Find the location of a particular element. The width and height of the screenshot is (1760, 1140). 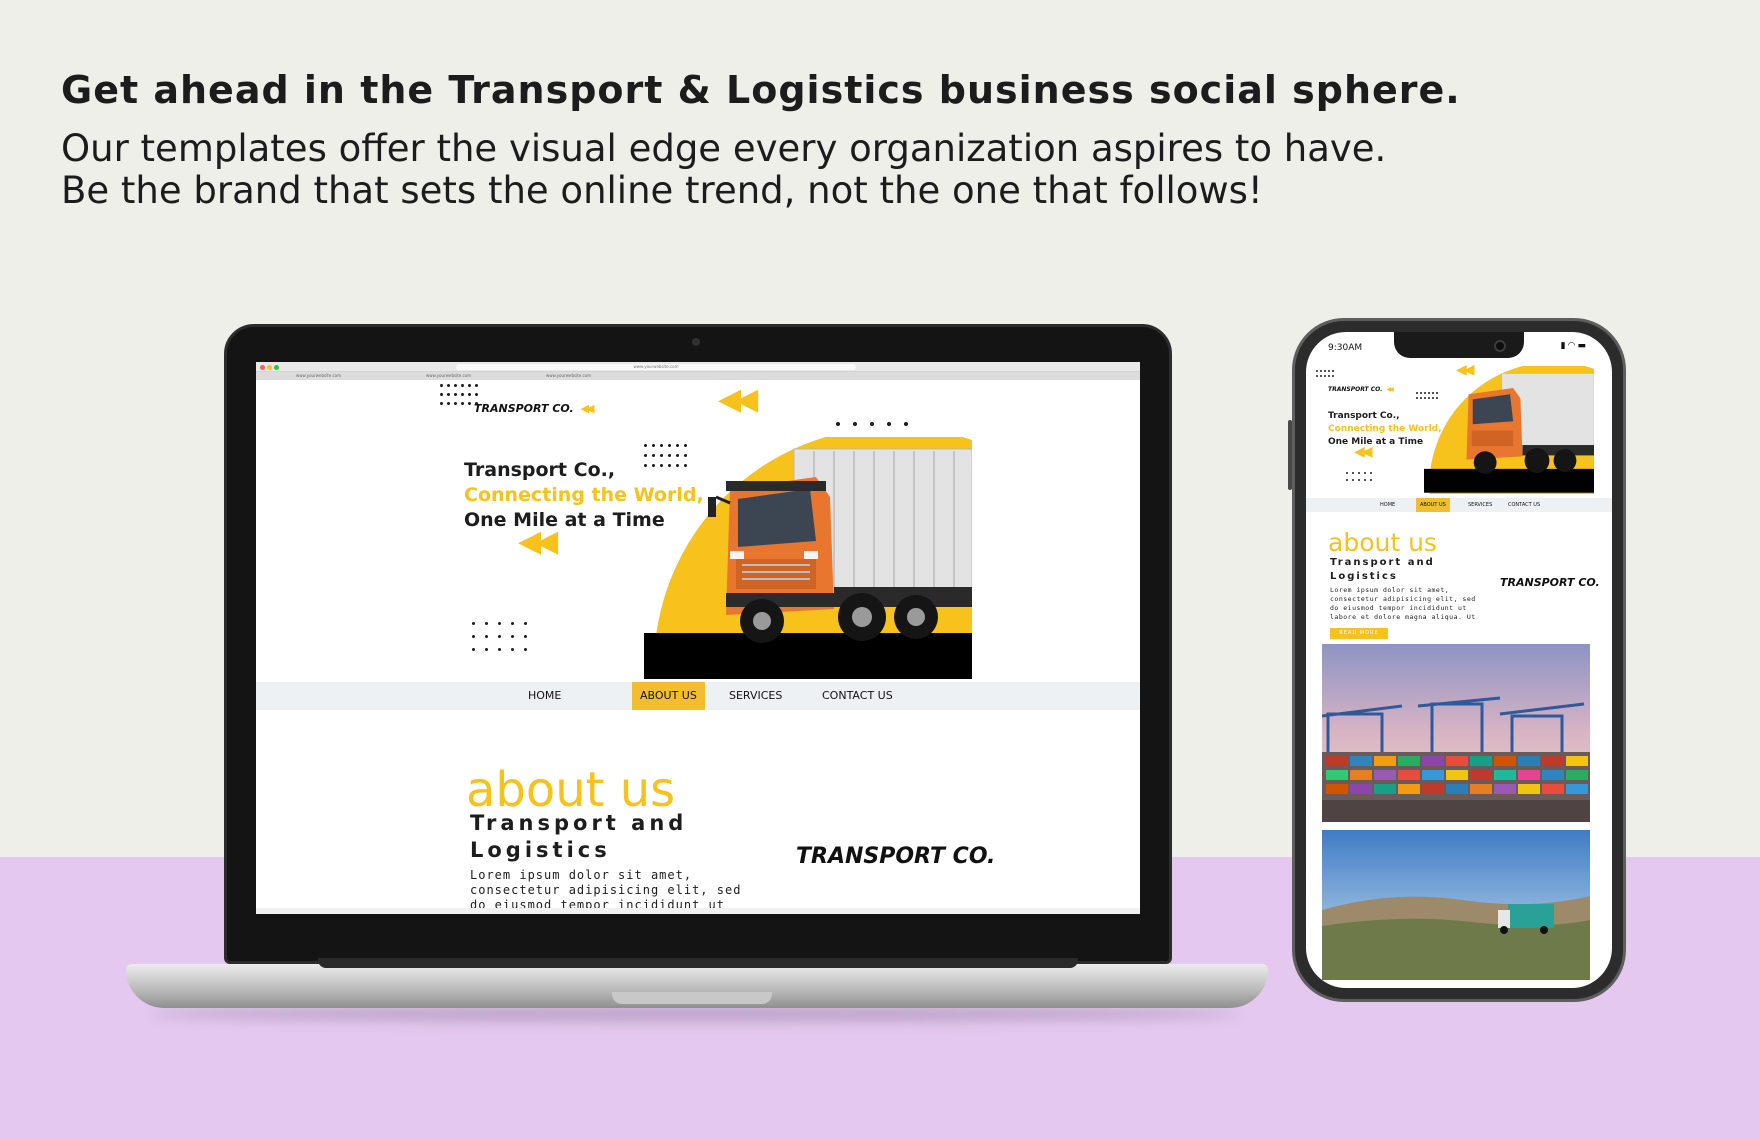

signal-icon: ▮ is located at coordinates (1564, 346).